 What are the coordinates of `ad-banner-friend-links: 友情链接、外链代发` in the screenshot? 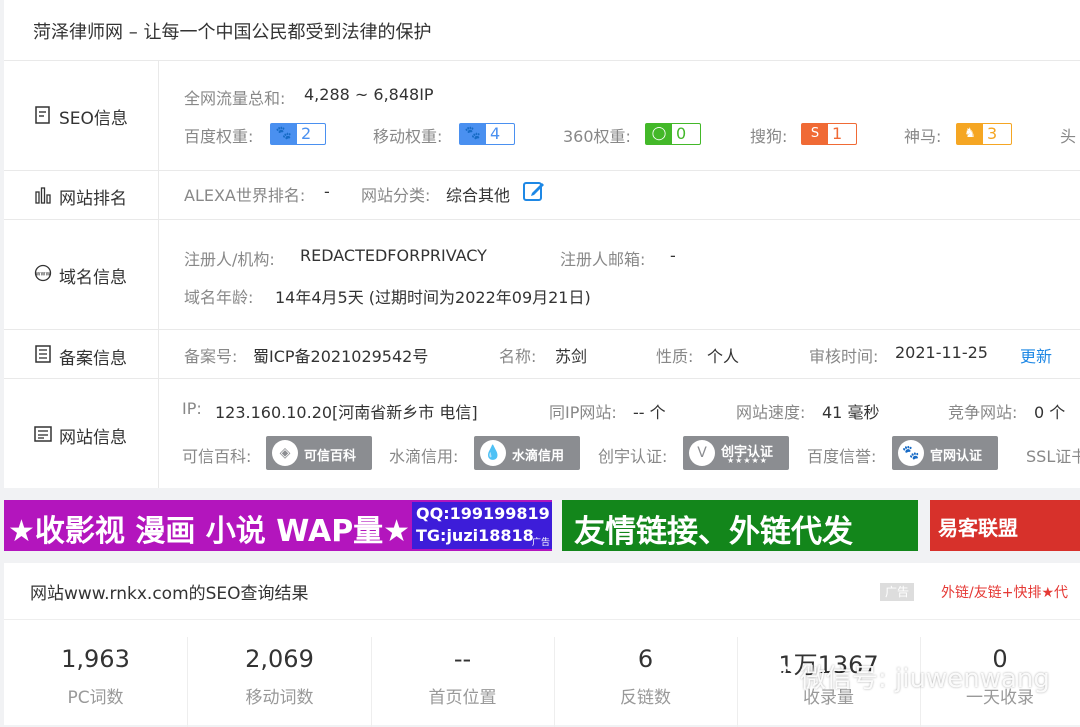 It's located at (740, 525).